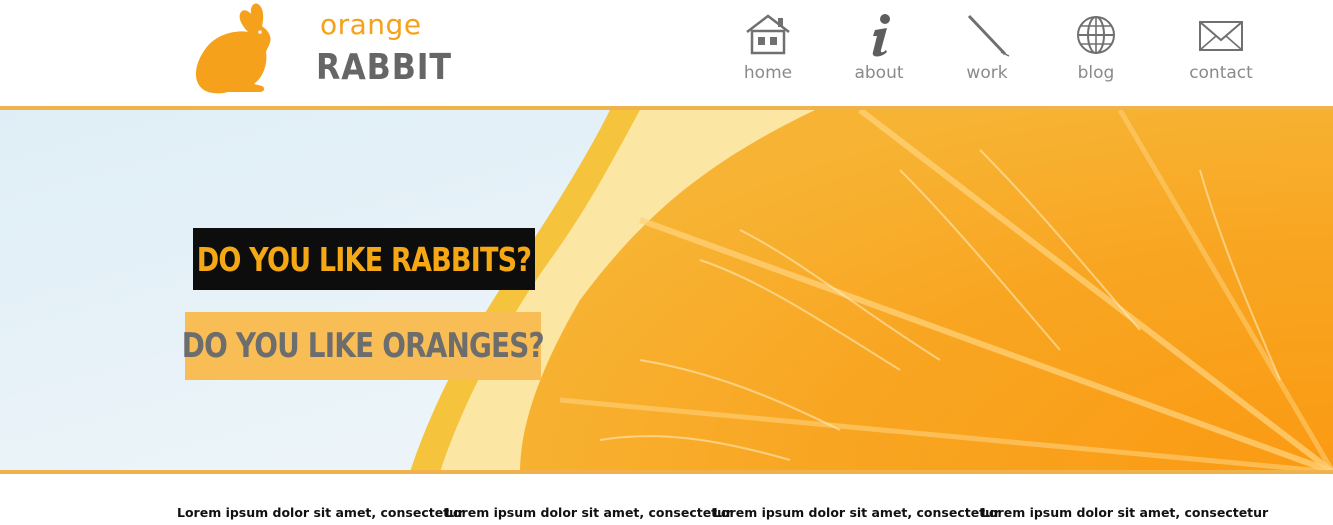 This screenshot has height=525, width=1333. I want to click on globe-icon, so click(1096, 35).